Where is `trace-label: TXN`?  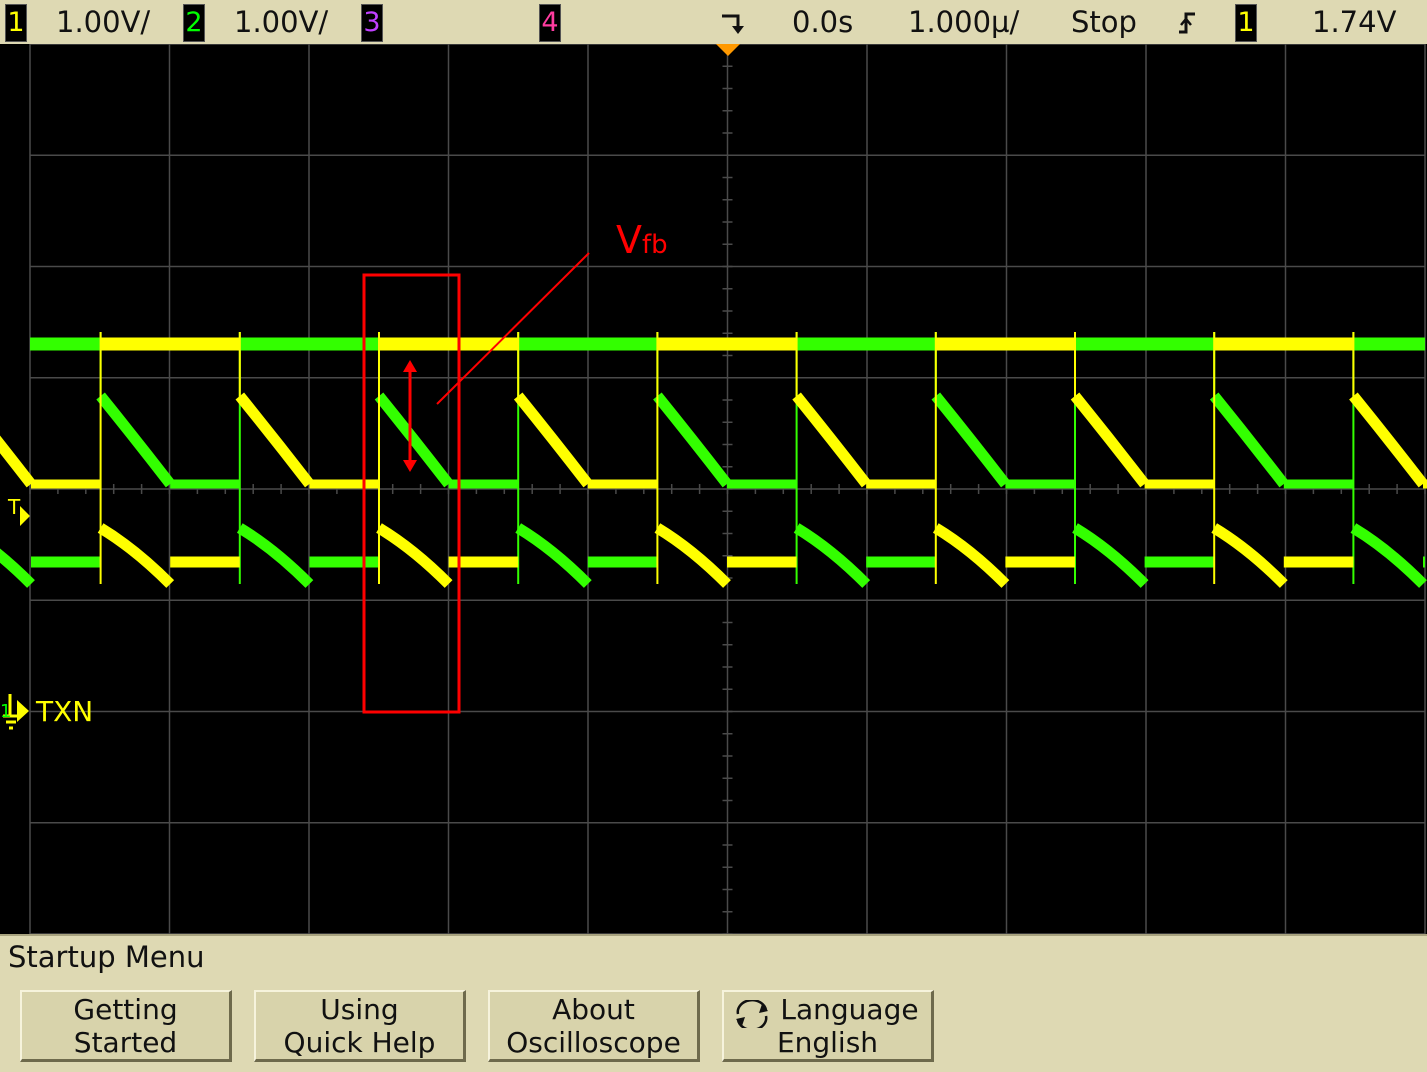
trace-label: TXN is located at coordinates (64, 711).